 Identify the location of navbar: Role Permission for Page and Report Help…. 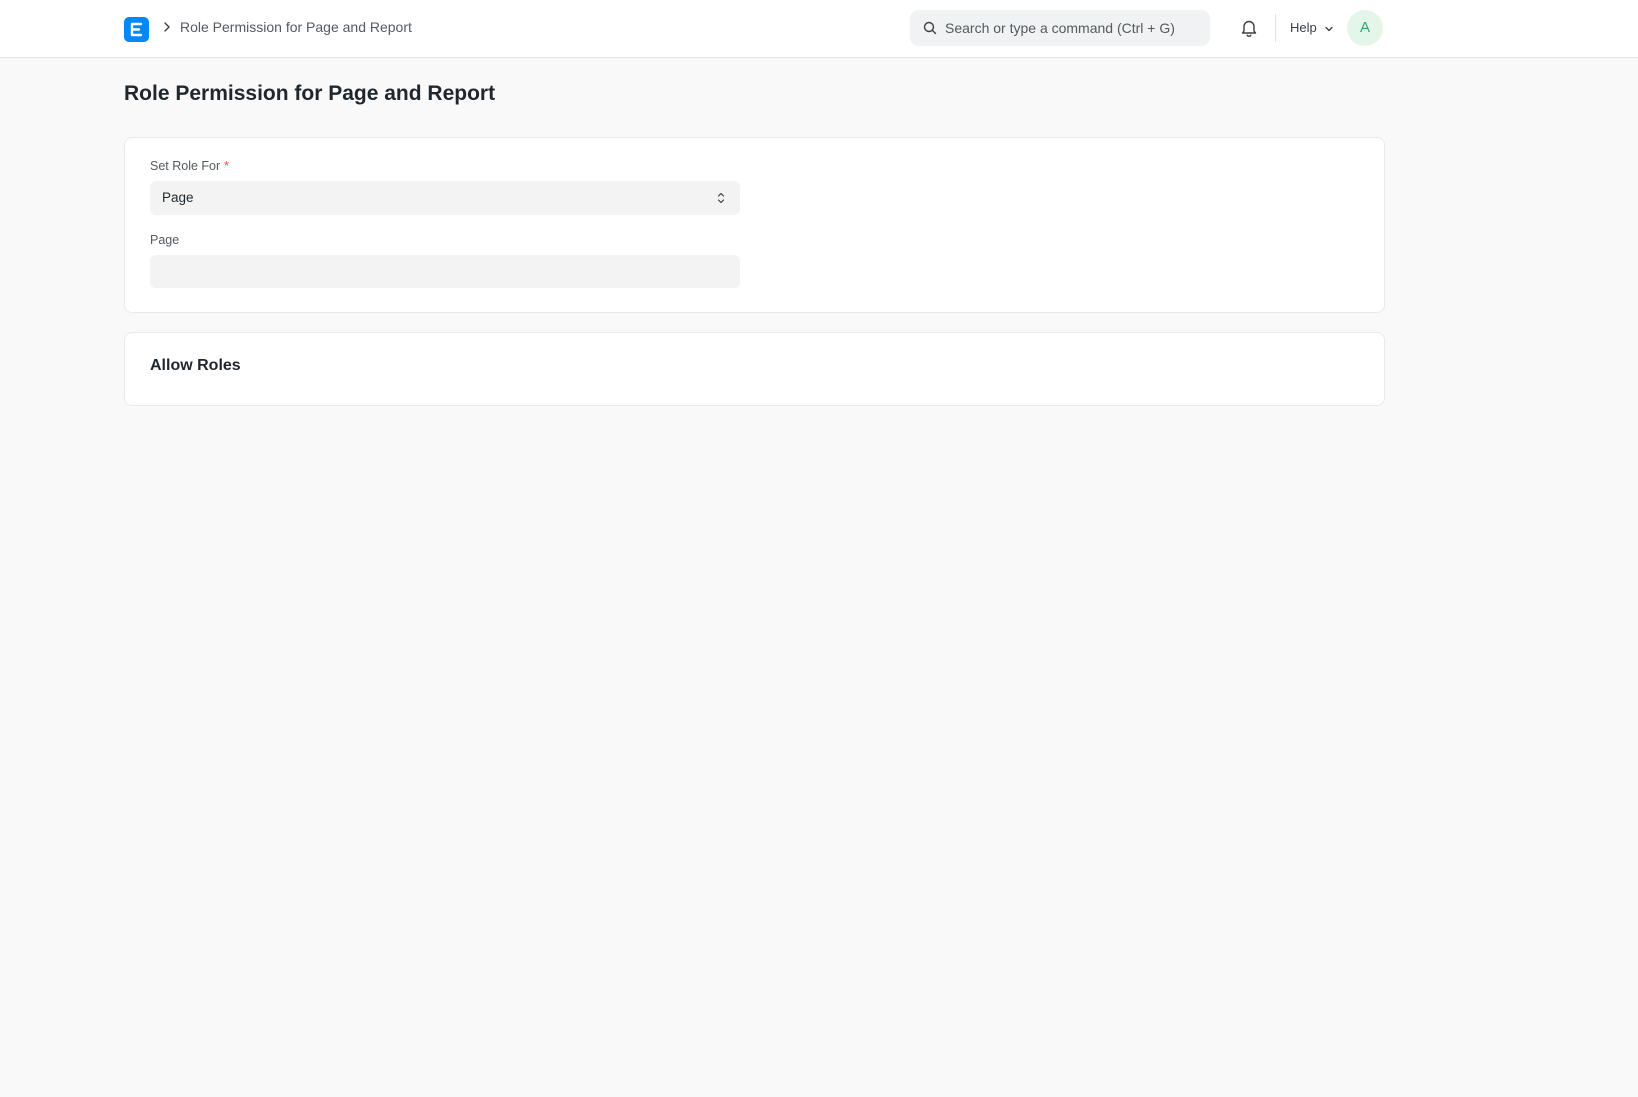
(819, 29).